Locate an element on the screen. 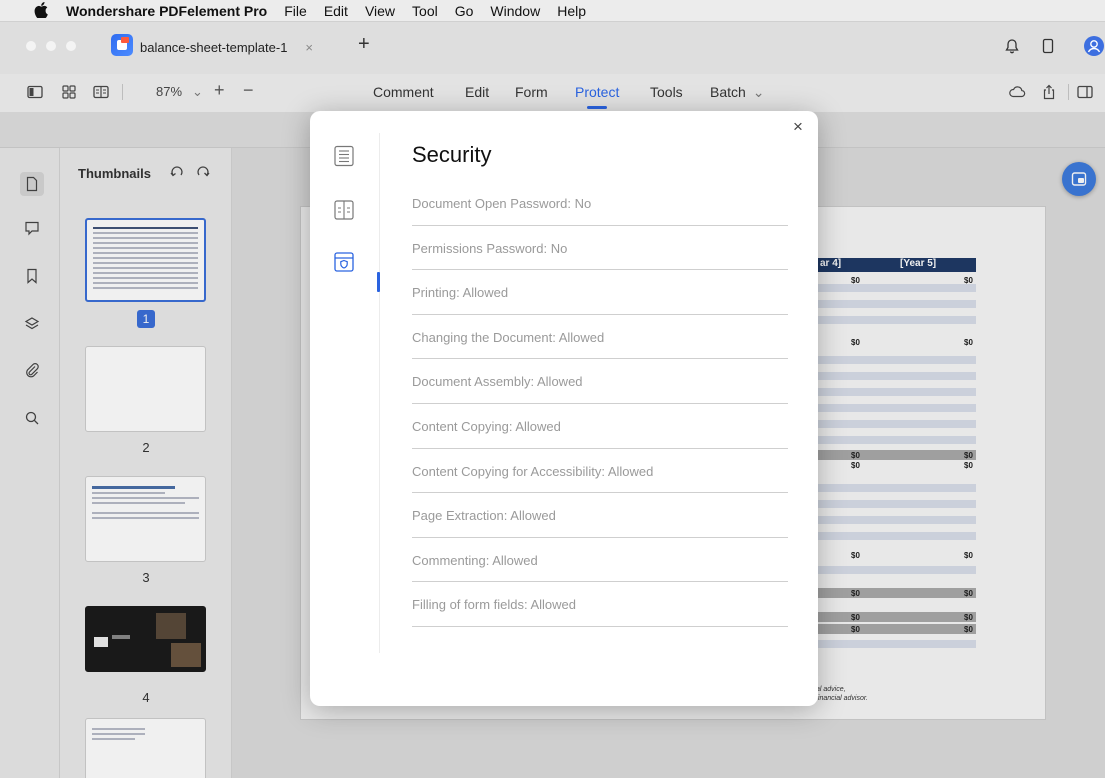 This screenshot has height=778, width=1105. document-tab: balance-sheet-template-1 × is located at coordinates (226, 47).